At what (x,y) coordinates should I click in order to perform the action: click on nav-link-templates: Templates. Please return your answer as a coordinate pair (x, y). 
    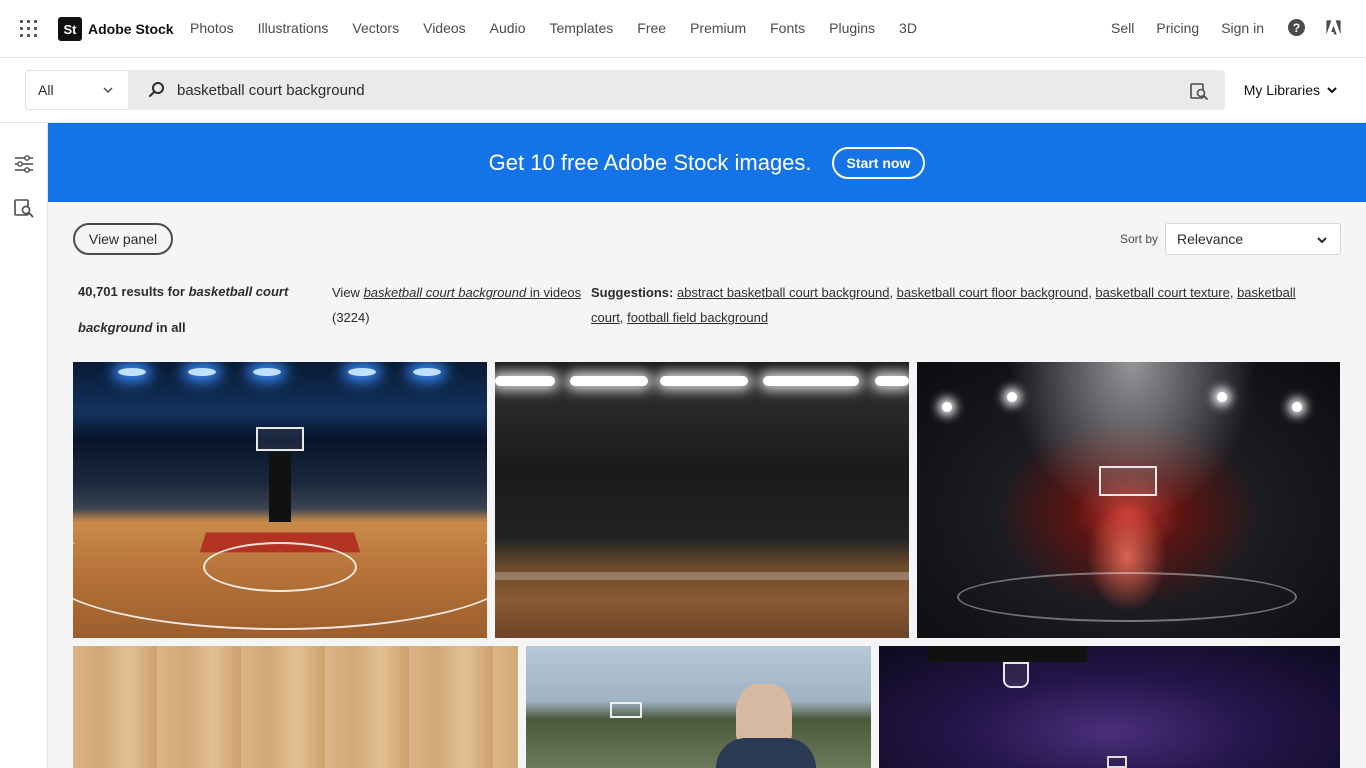
    Looking at the image, I should click on (581, 28).